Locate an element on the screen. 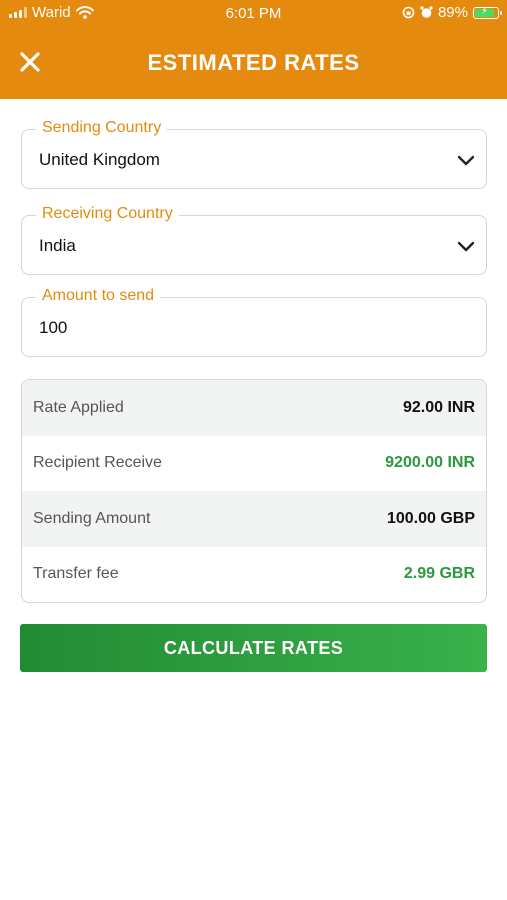 The width and height of the screenshot is (507, 900). rate-row-rate-applied: Rate Applied 92.00 INR is located at coordinates (254, 408).